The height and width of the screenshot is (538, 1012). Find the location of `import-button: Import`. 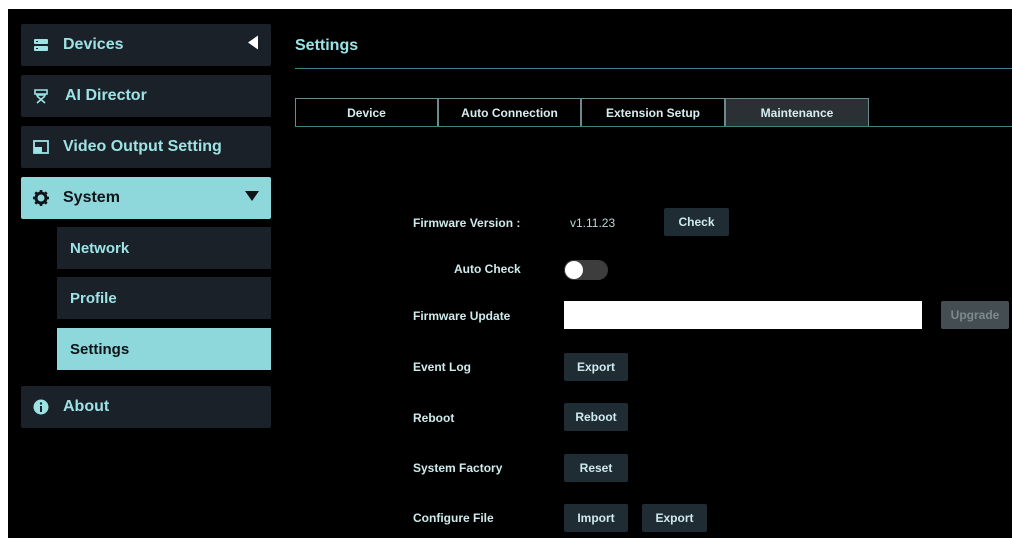

import-button: Import is located at coordinates (596, 518).